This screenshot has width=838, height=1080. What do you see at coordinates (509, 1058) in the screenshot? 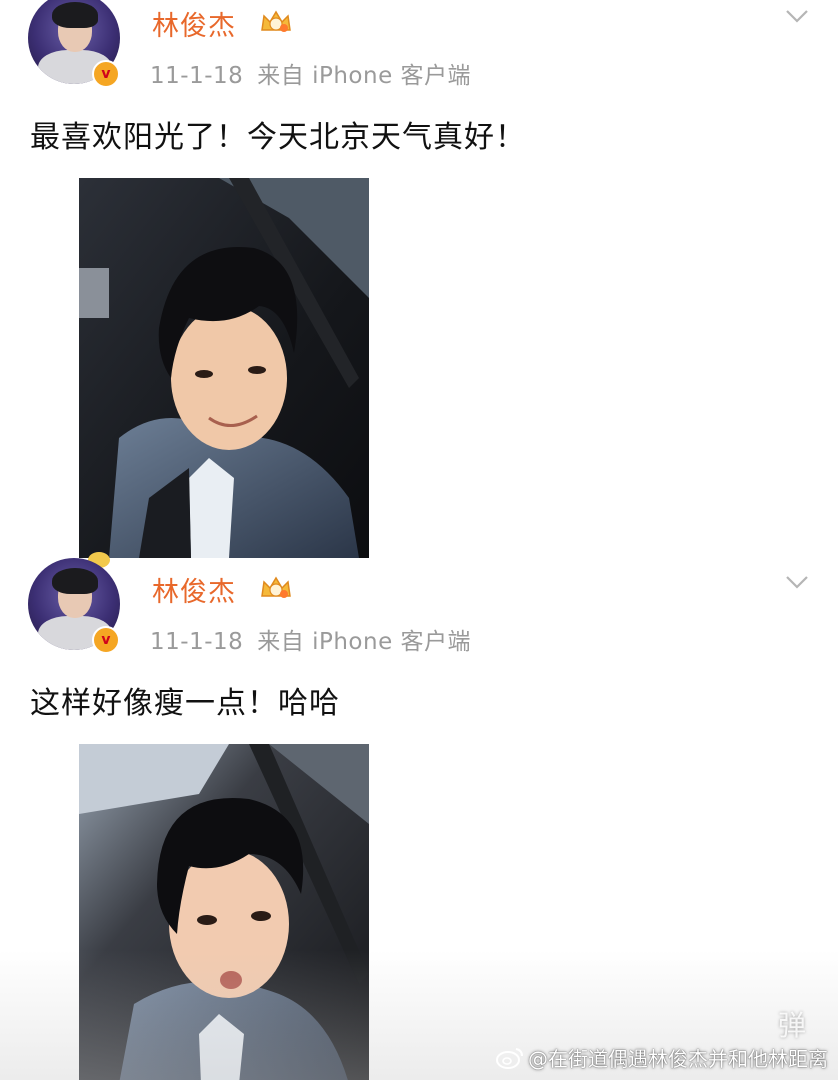
I see `weibo-icon` at bounding box center [509, 1058].